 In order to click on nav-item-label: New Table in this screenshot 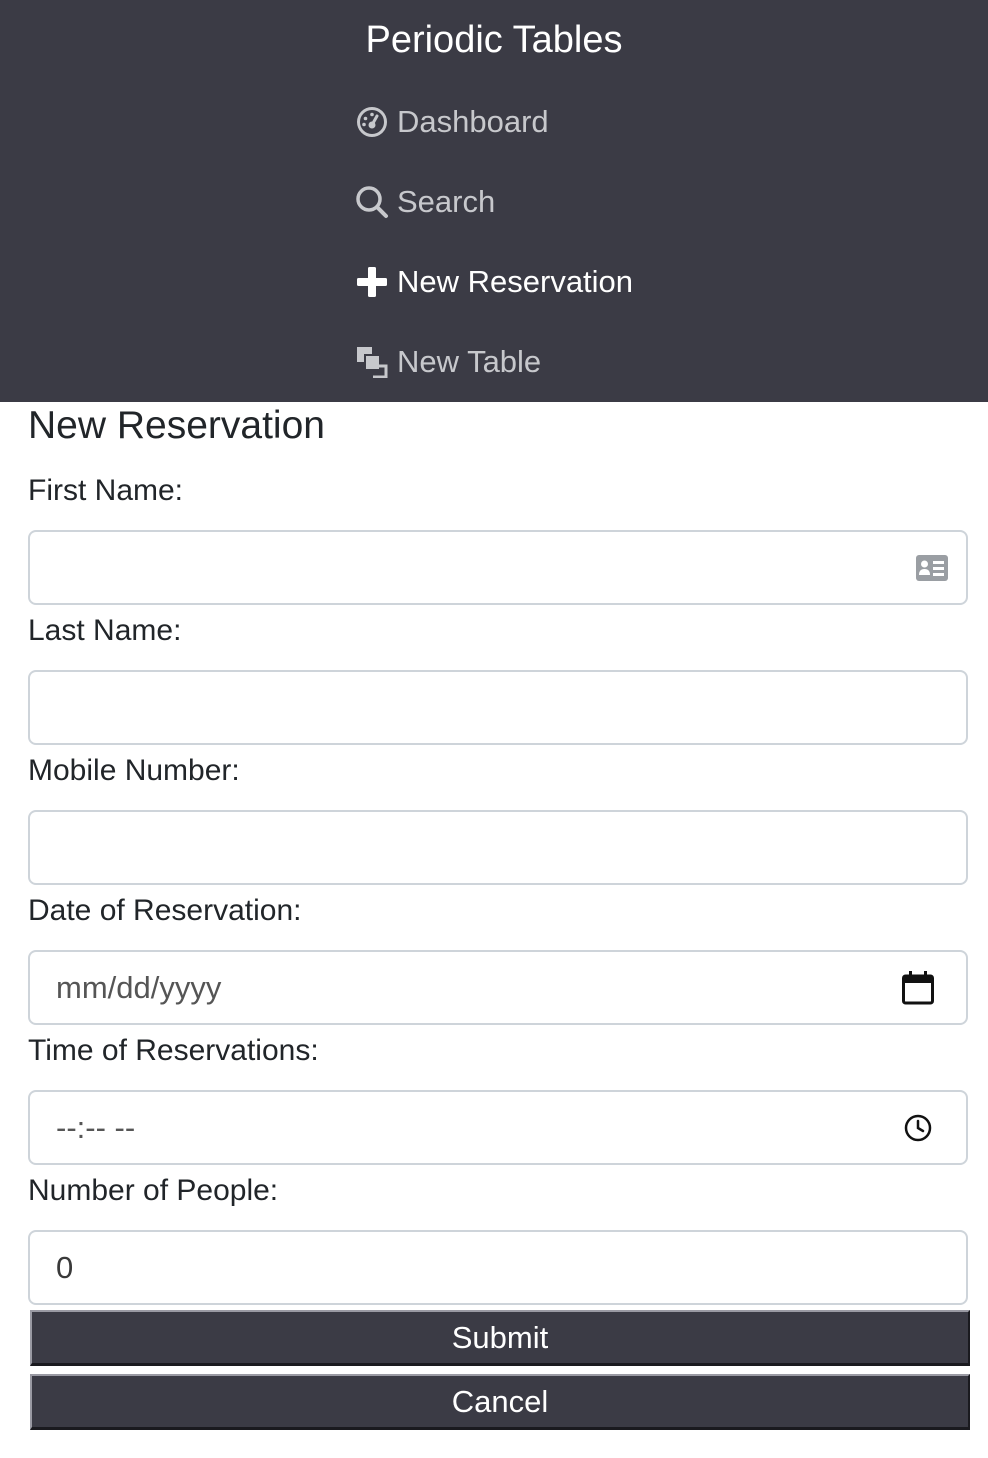, I will do `click(469, 361)`.